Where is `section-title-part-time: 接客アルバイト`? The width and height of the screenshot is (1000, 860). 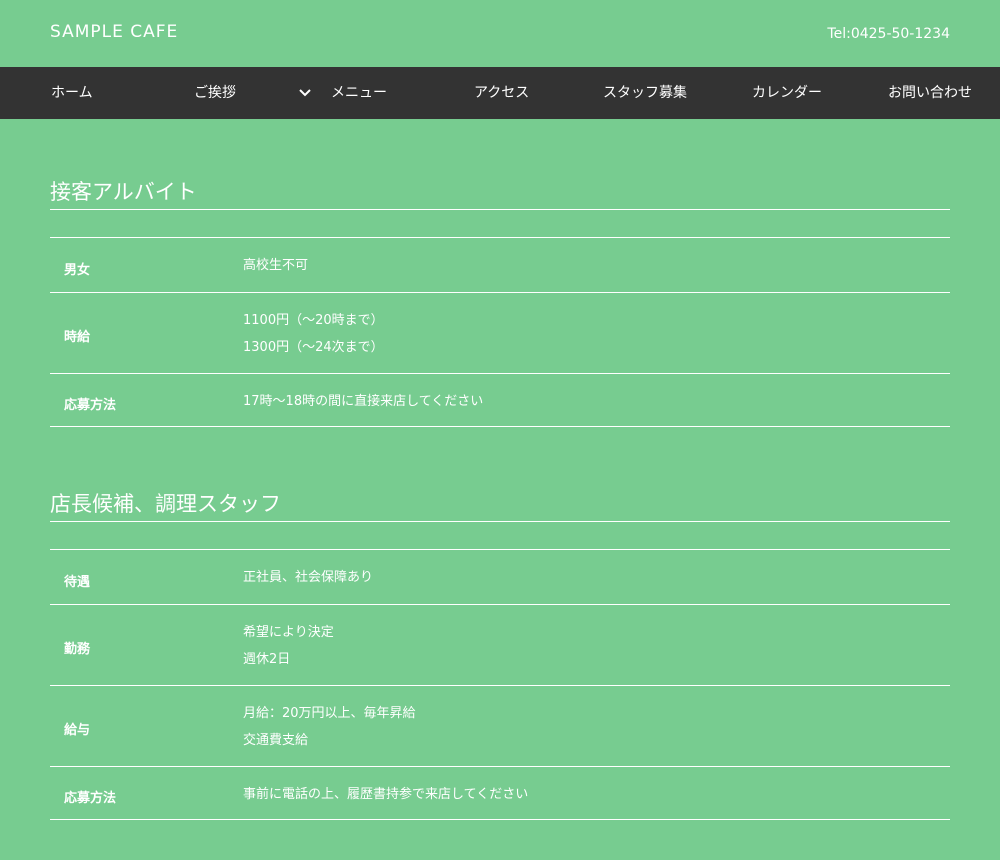 section-title-part-time: 接客アルバイト is located at coordinates (123, 192).